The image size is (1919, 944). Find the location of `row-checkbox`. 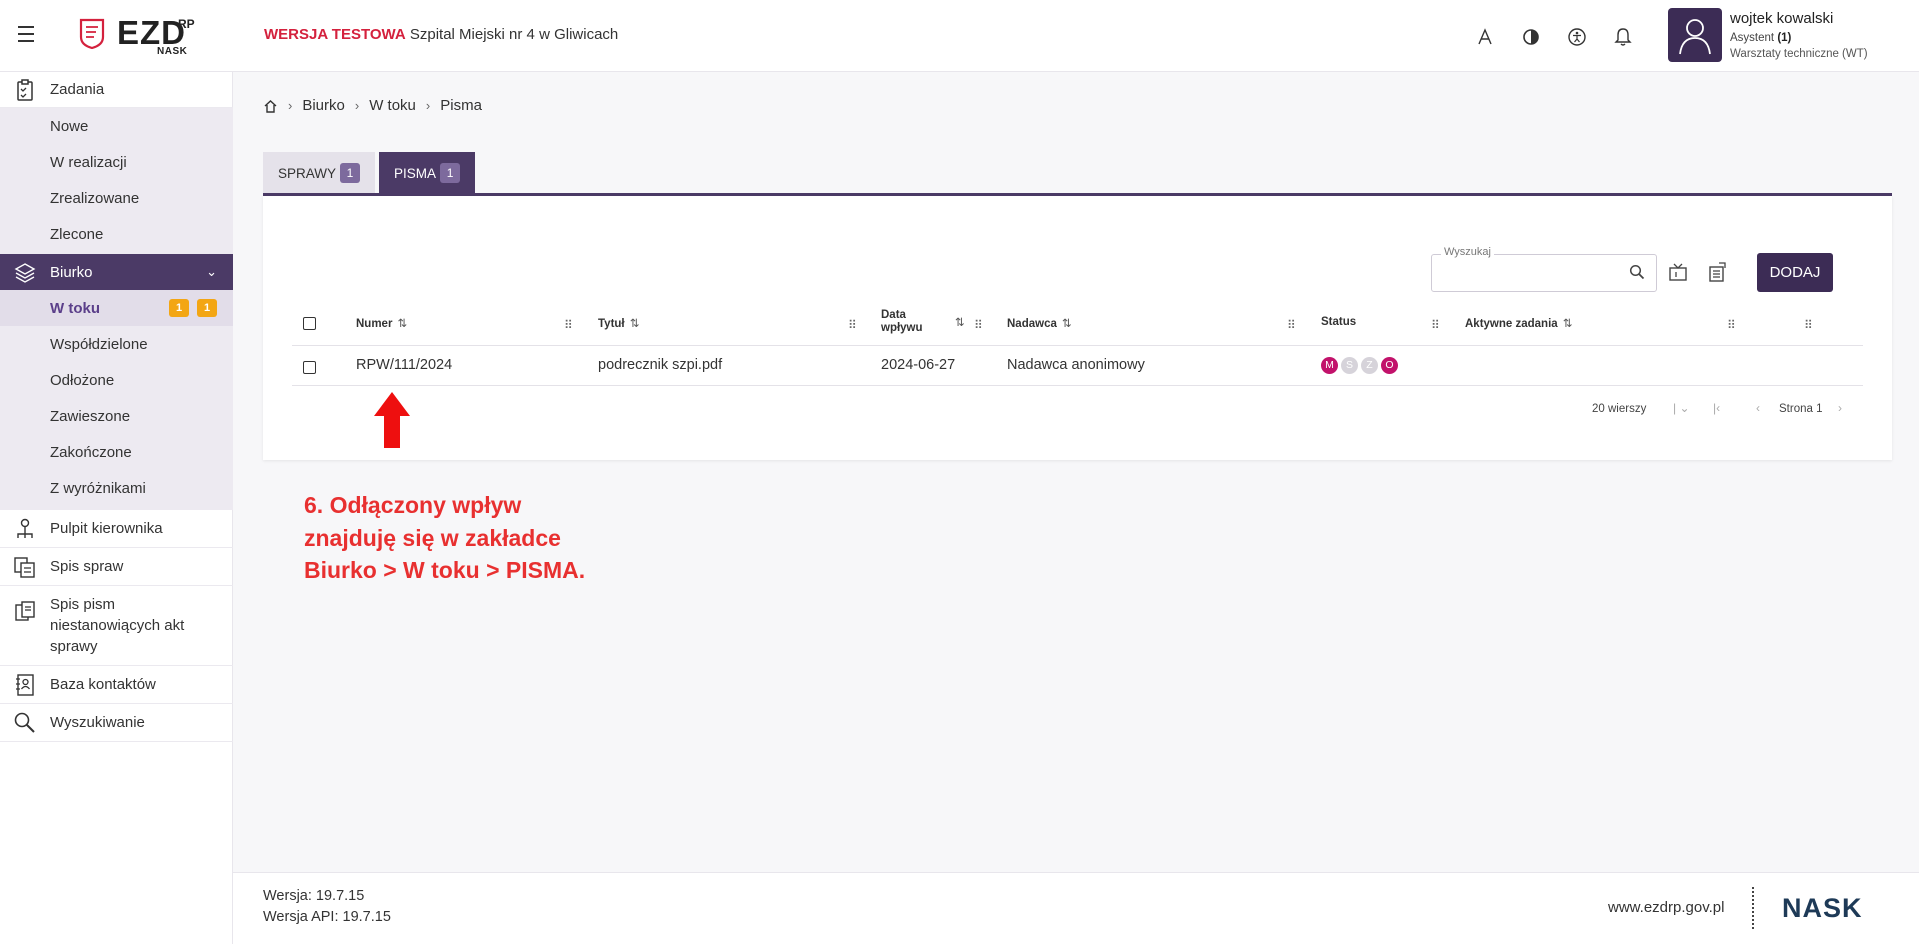

row-checkbox is located at coordinates (309, 367).